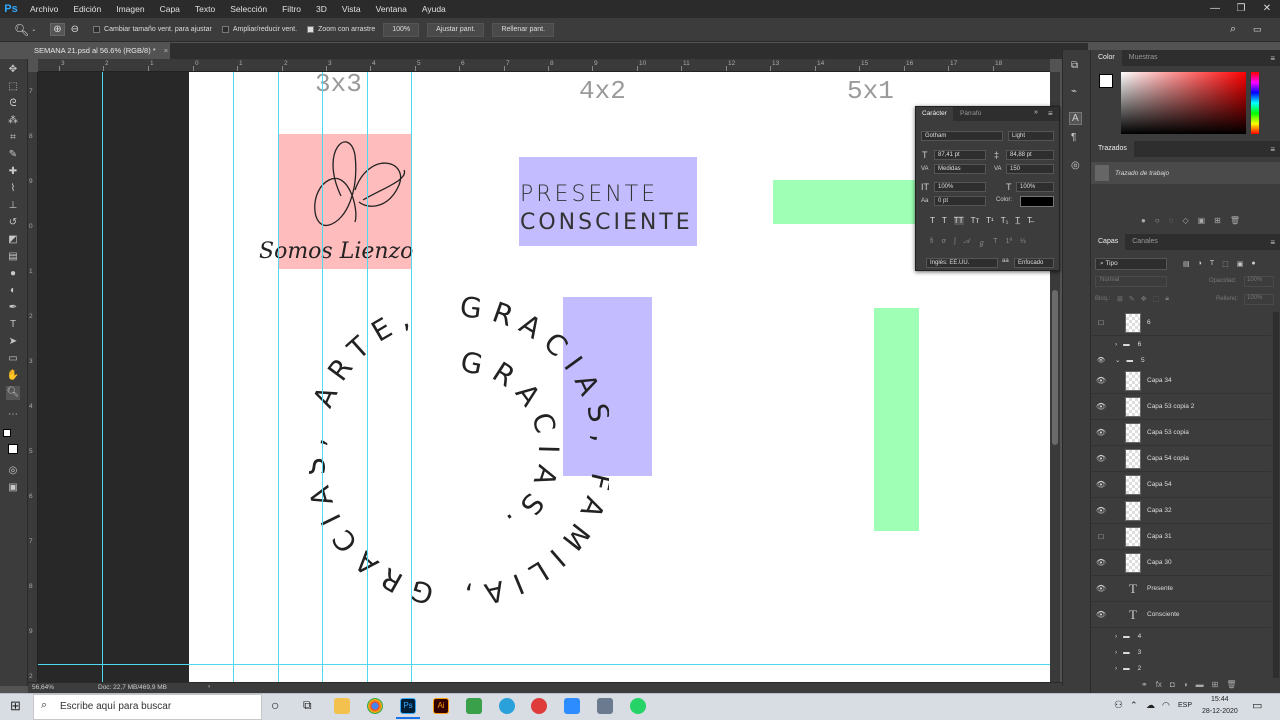 The height and width of the screenshot is (720, 1280). Describe the element at coordinates (13, 240) in the screenshot. I see `eraser-tool-icon: ◩` at that location.